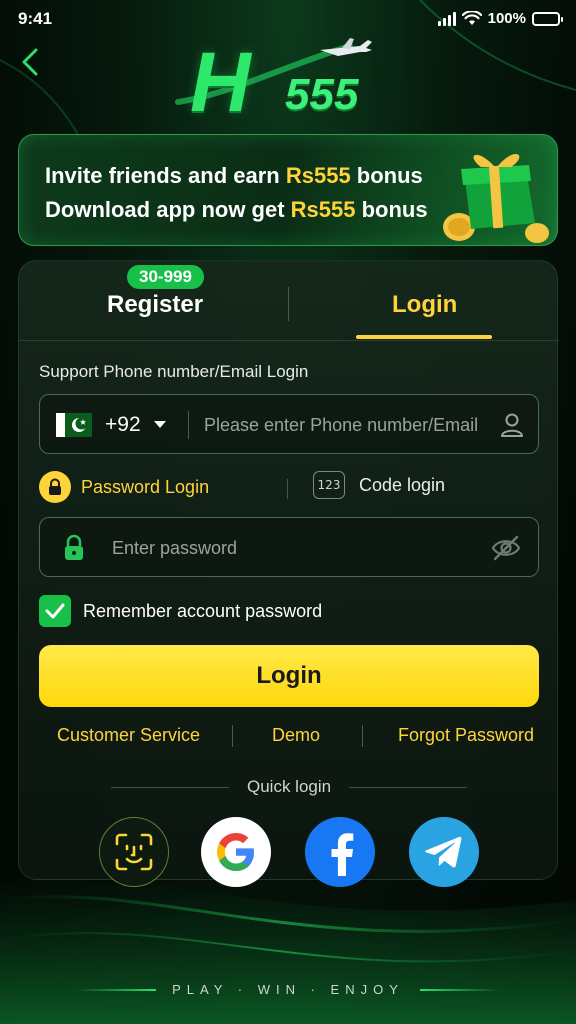  I want to click on facebook-icon, so click(342, 854).